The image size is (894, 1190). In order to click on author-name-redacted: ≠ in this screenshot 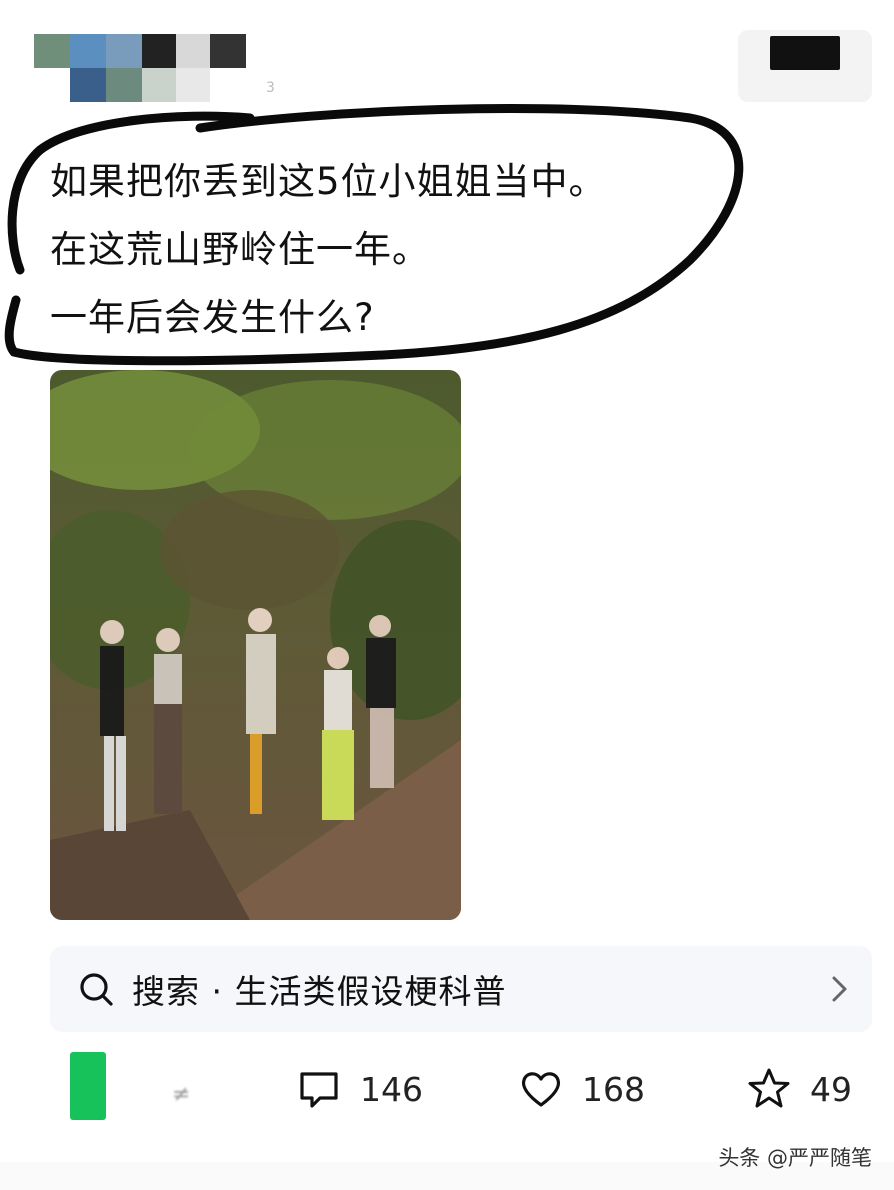, I will do `click(181, 1094)`.